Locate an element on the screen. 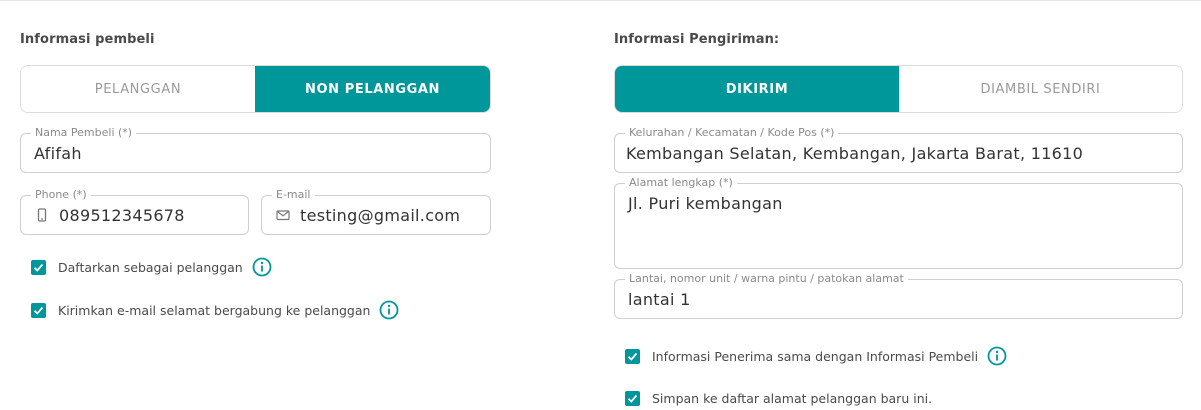 The height and width of the screenshot is (410, 1201). email-value: testing@gmail.com is located at coordinates (380, 215).